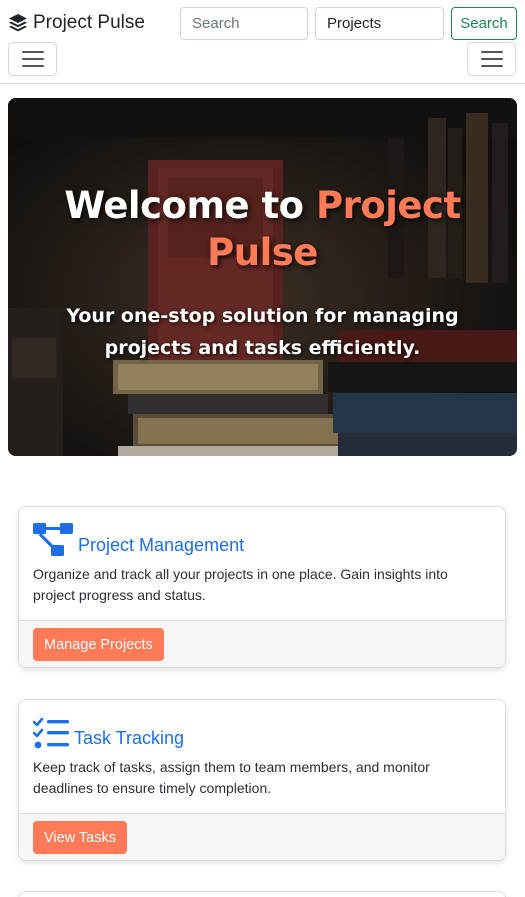  I want to click on navbar: Project Pulse Search, so click(262, 42).